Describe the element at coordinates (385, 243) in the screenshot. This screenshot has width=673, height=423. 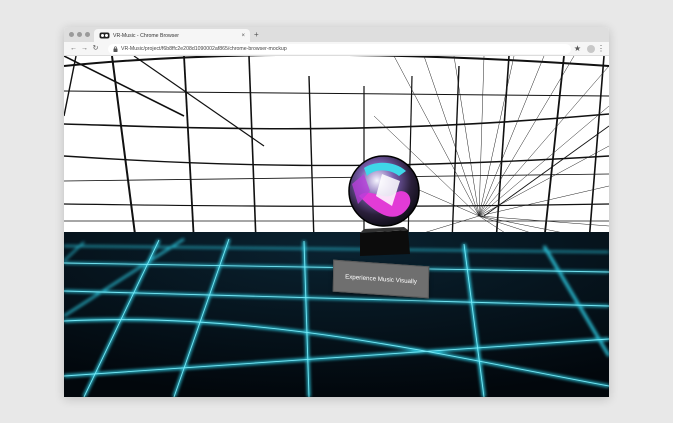
I see `pedestal` at that location.